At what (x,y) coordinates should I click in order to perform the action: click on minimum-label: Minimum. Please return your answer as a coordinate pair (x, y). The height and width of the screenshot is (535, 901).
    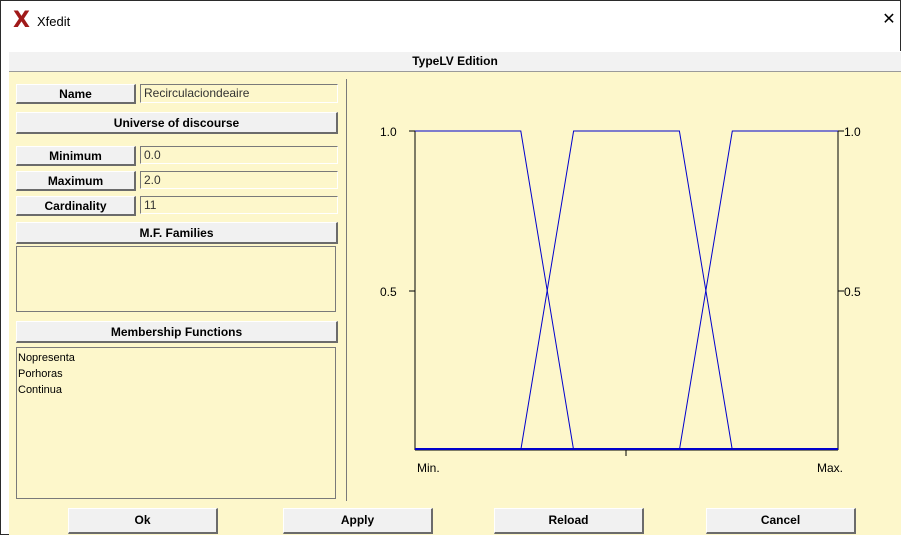
    Looking at the image, I should click on (76, 156).